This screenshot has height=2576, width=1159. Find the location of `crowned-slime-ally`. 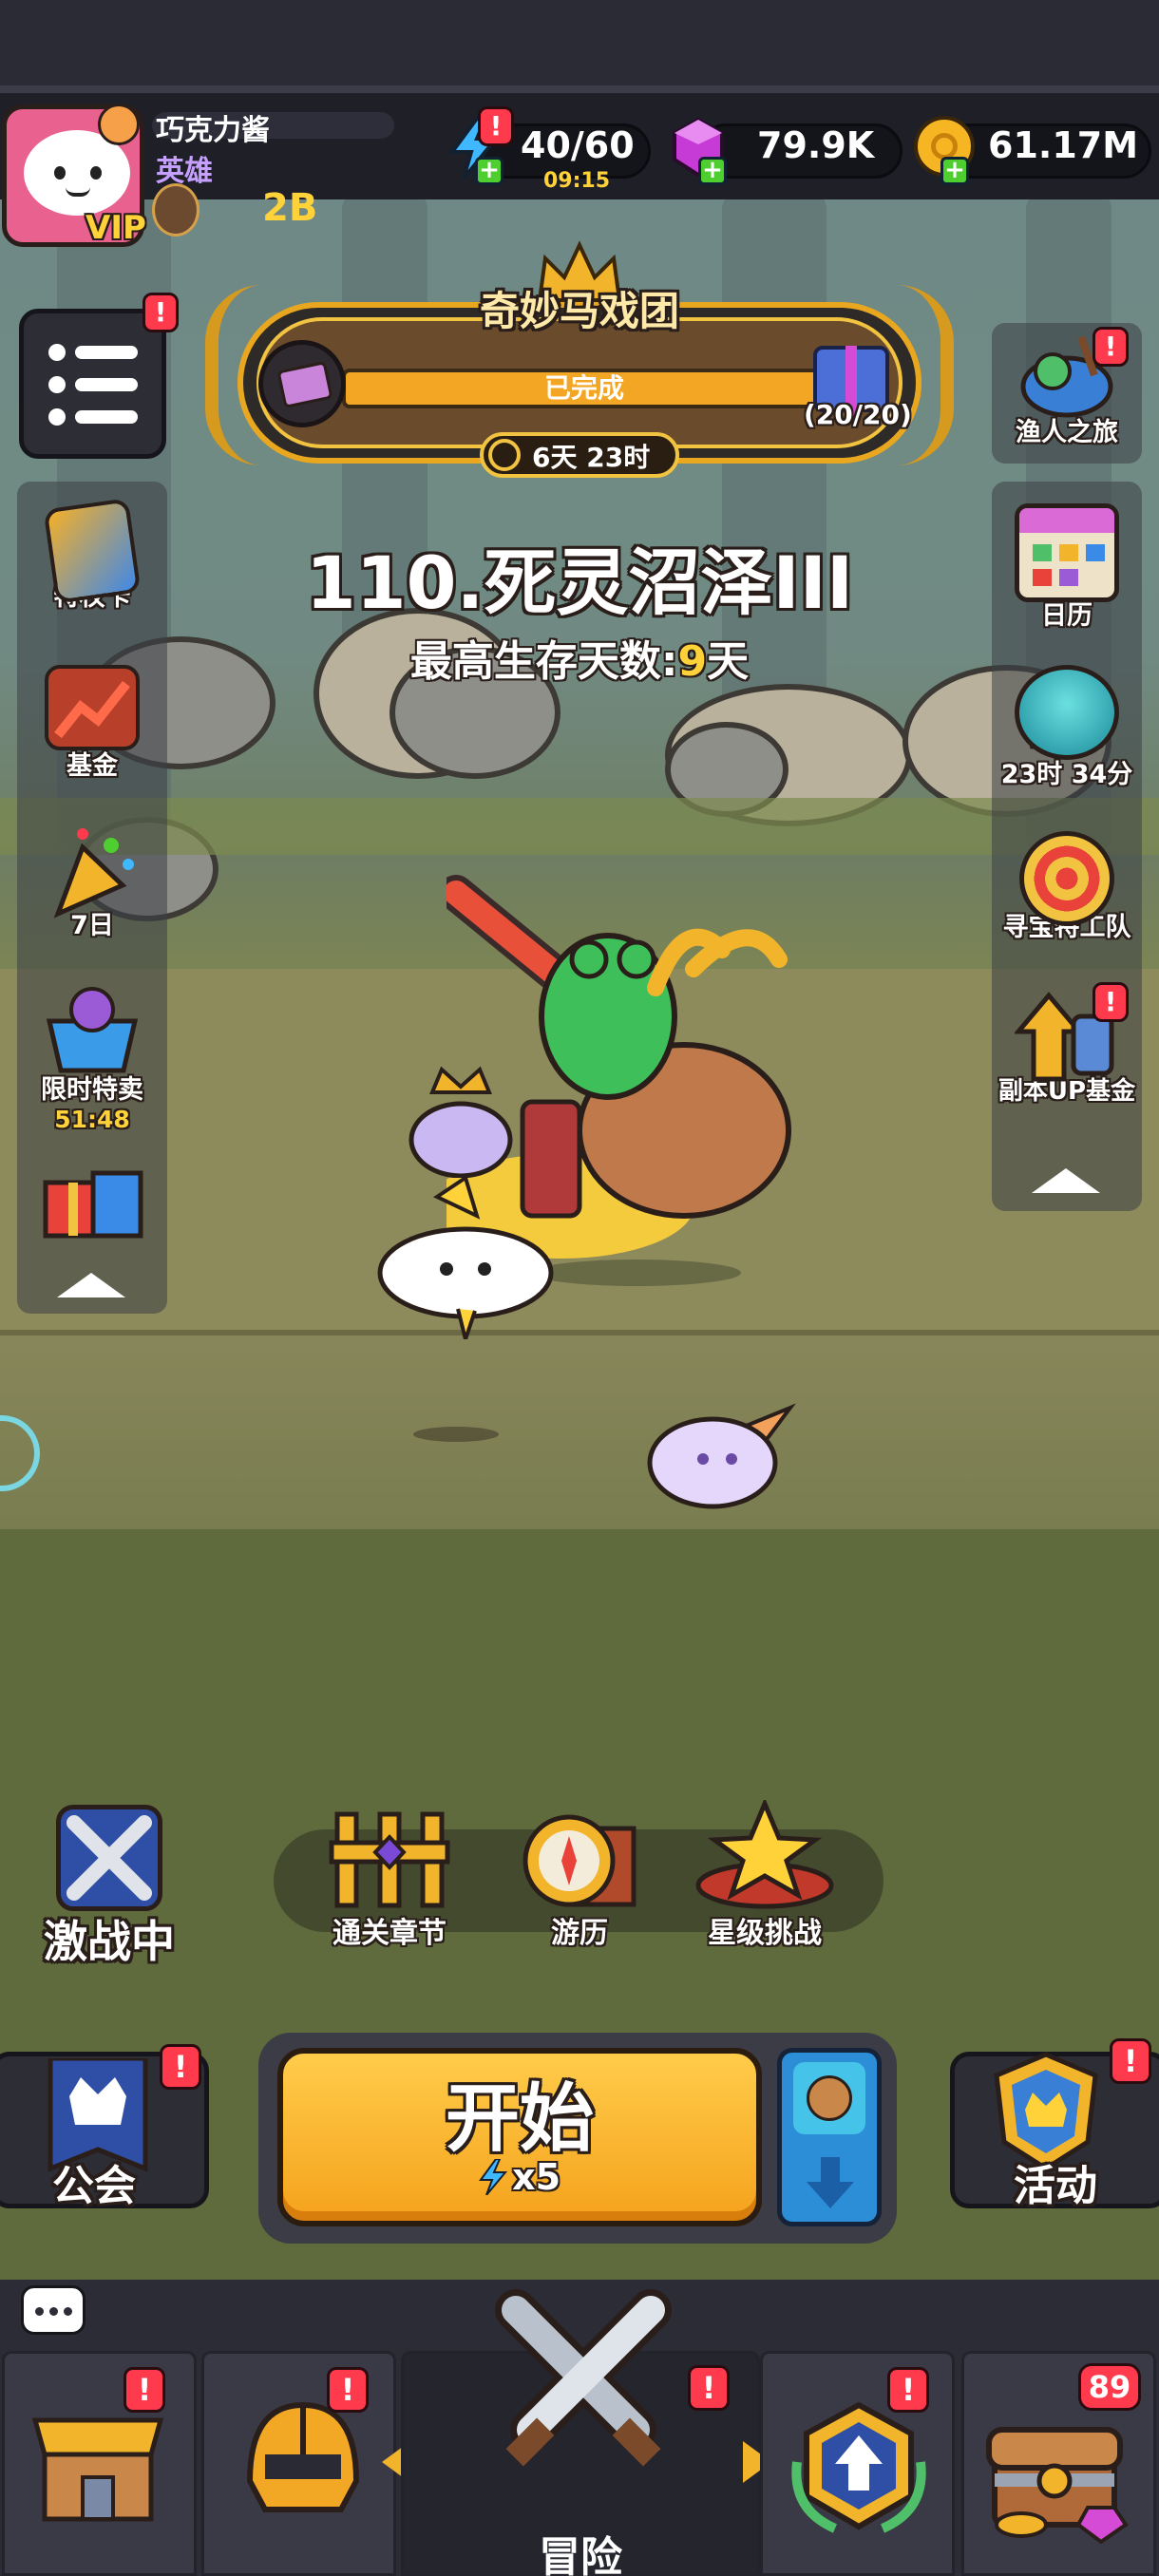

crowned-slime-ally is located at coordinates (461, 1121).